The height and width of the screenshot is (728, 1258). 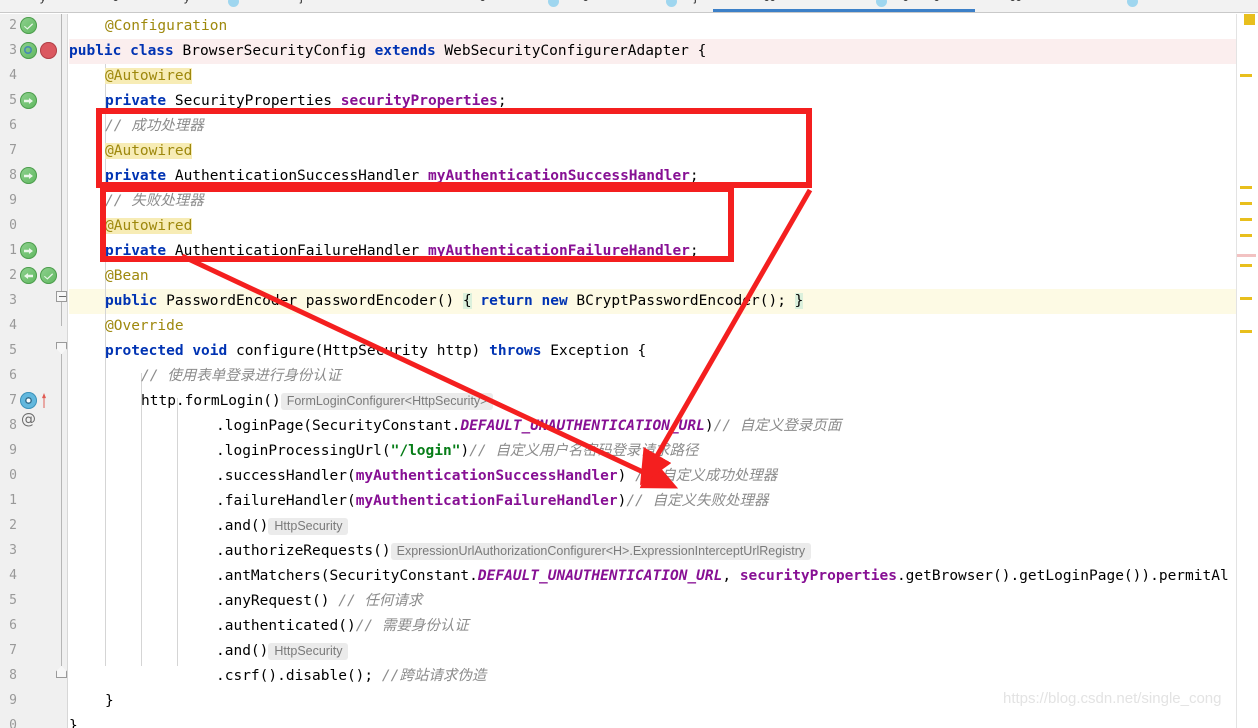 I want to click on error-stripe-marker, so click(x=1246, y=255).